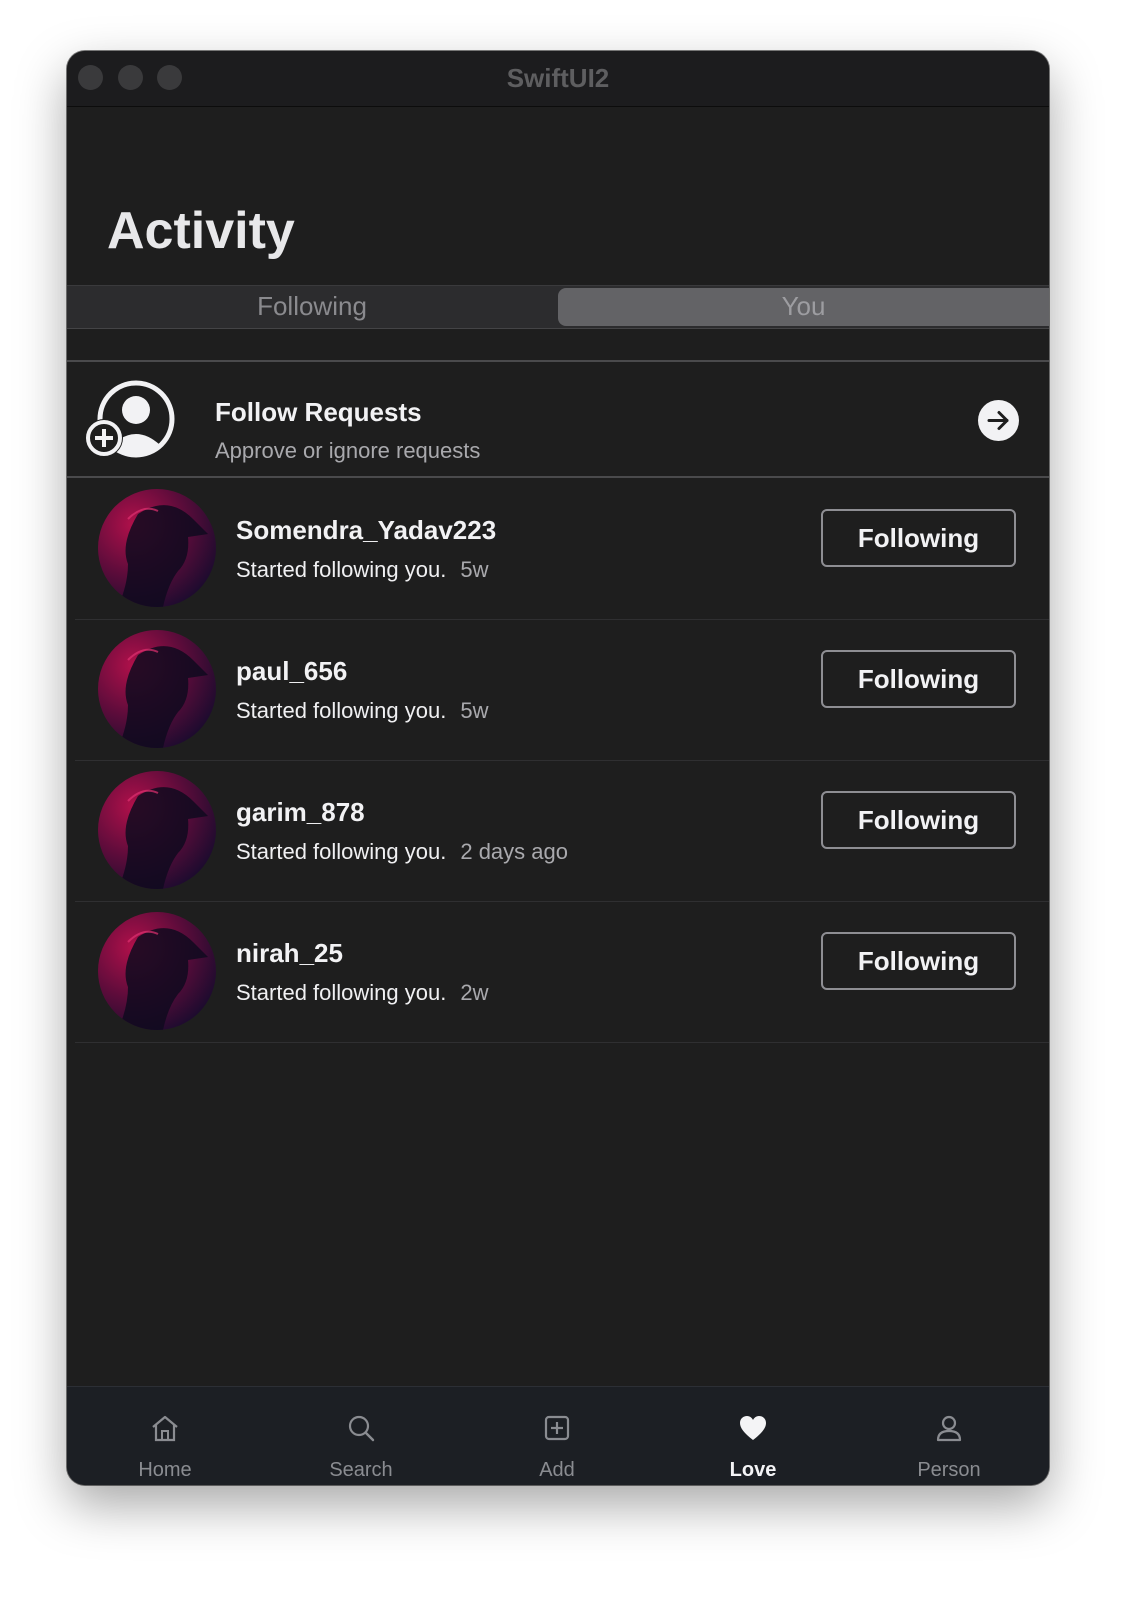  Describe the element at coordinates (949, 1470) in the screenshot. I see `tab-label: Person` at that location.